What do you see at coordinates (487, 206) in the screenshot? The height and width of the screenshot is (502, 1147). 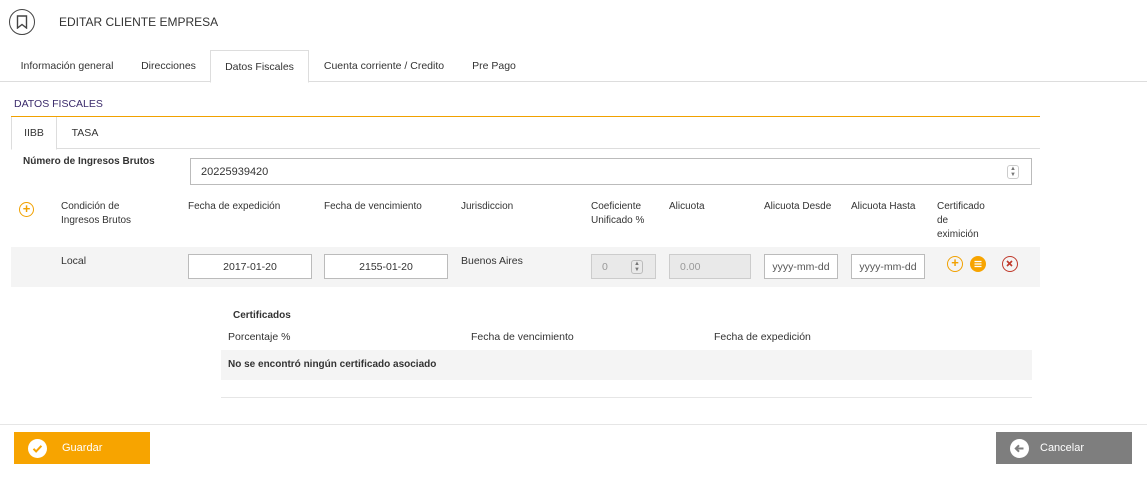 I see `col-jurisdiccion: Jurisdiccion` at bounding box center [487, 206].